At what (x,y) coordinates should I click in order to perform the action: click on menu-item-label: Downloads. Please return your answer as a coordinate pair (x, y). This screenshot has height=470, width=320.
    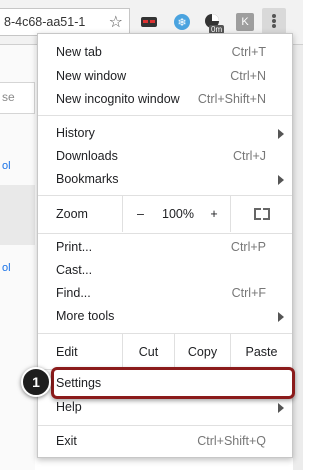
    Looking at the image, I should click on (87, 156).